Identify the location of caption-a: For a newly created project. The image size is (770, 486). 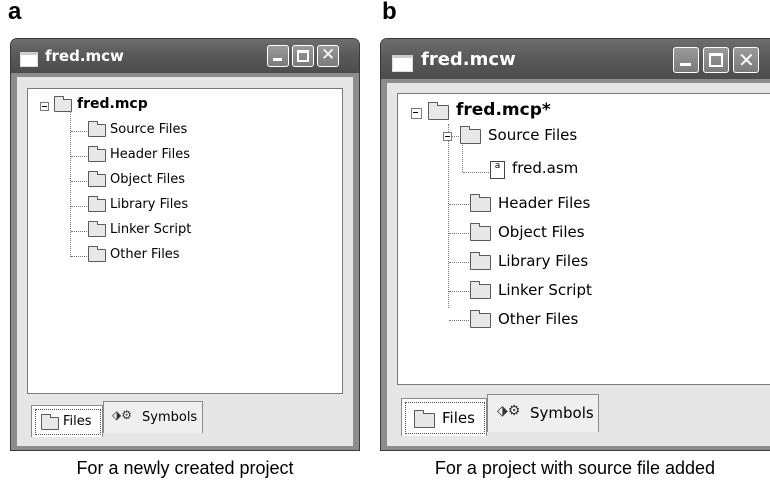
(185, 468).